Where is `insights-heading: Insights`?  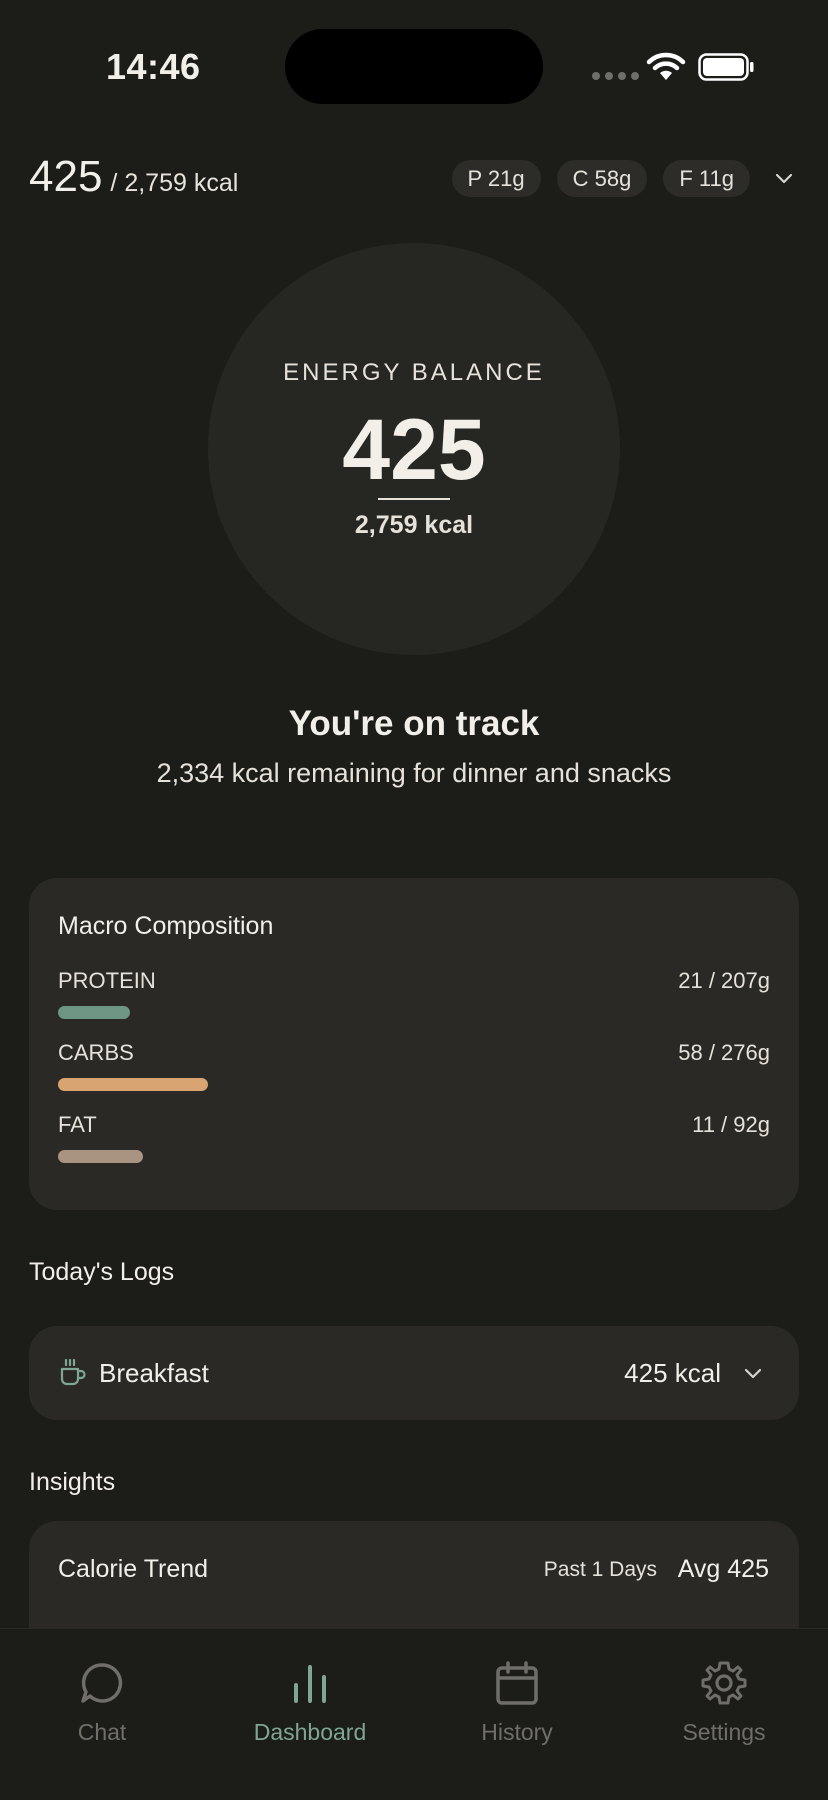
insights-heading: Insights is located at coordinates (72, 1482).